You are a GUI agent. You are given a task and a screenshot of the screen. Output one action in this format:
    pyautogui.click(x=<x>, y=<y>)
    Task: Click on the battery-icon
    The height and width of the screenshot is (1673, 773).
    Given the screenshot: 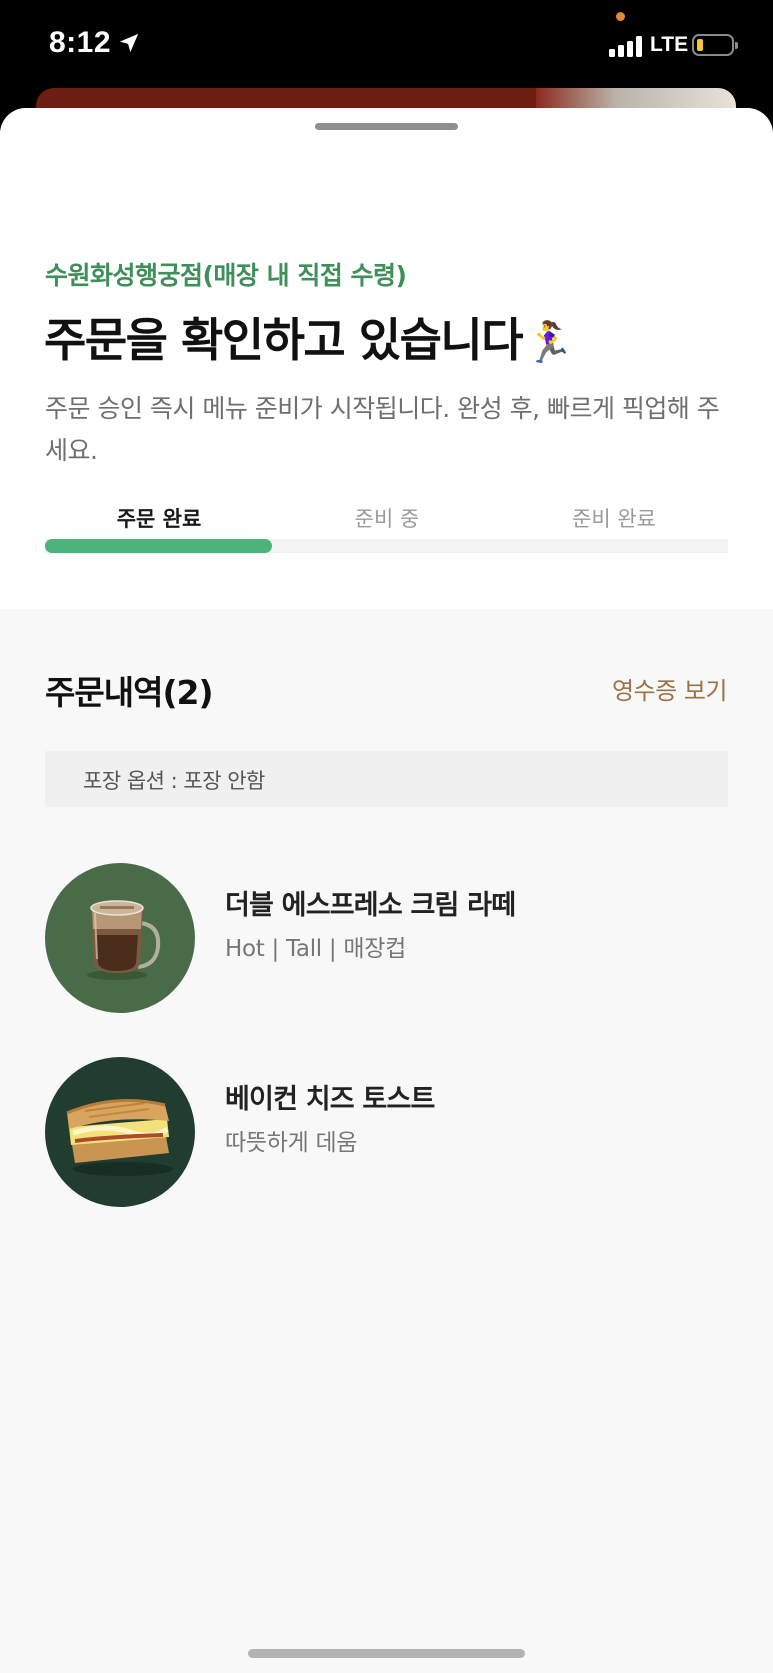 What is the action you would take?
    pyautogui.click(x=715, y=45)
    